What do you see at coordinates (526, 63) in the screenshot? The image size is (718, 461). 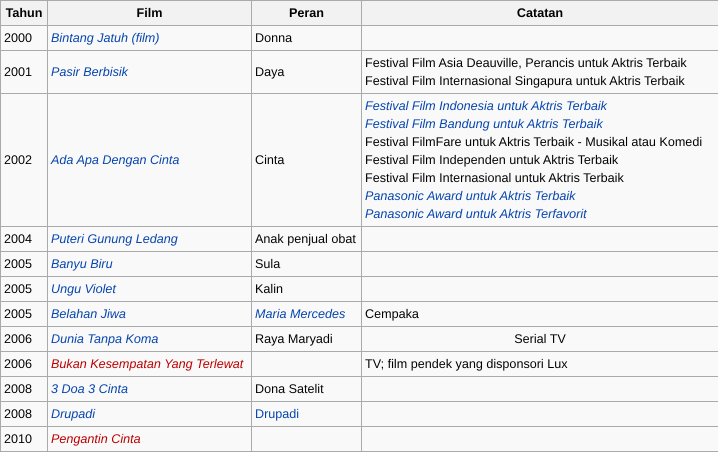 I see `cell-text: Festival Film Asia Deauville, Perancis untuk Aktris Terbaik` at bounding box center [526, 63].